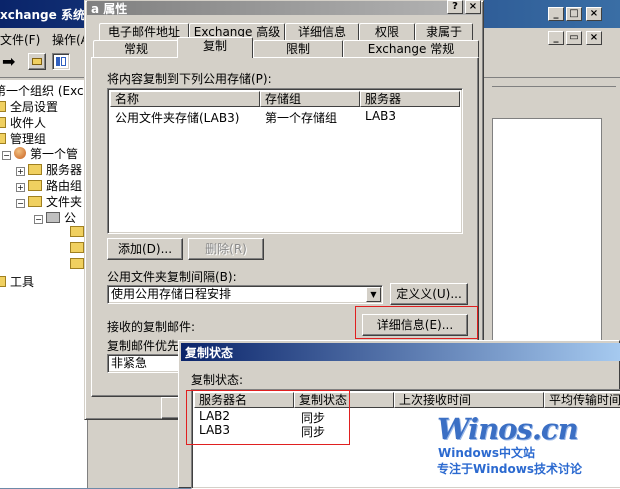 This screenshot has width=620, height=489. Describe the element at coordinates (594, 38) in the screenshot. I see `child-close-button: ×` at that location.